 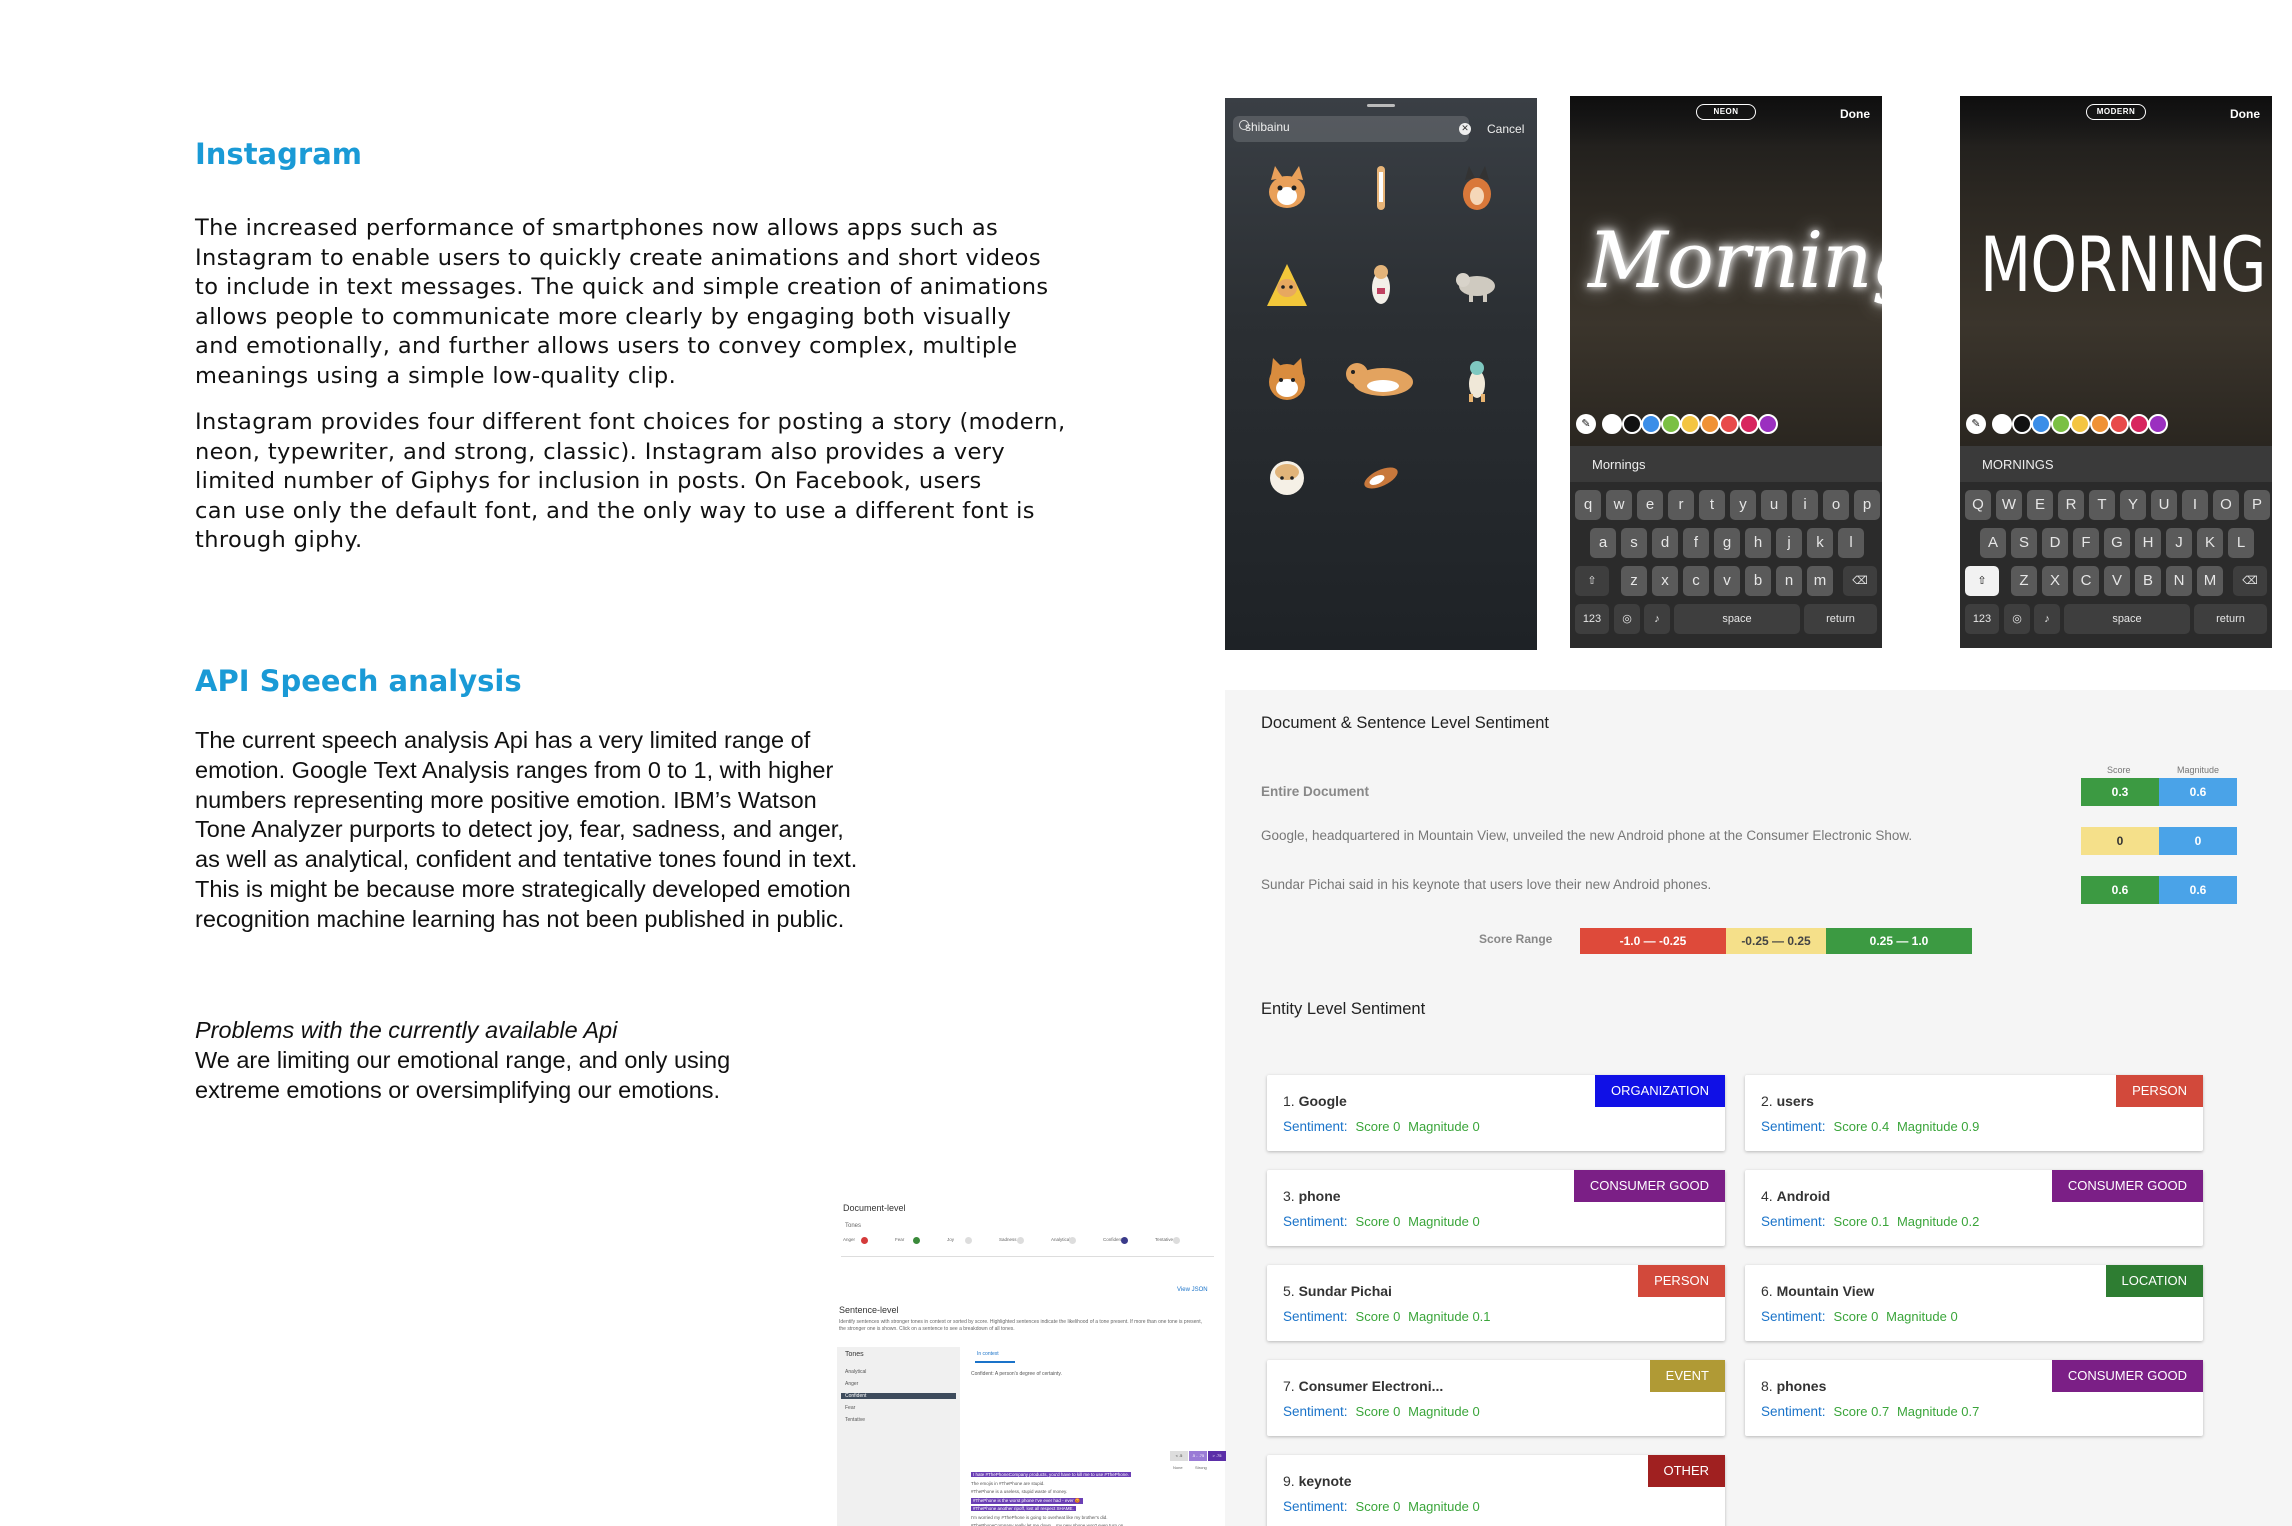 I want to click on key-m: M, so click(x=2210, y=581).